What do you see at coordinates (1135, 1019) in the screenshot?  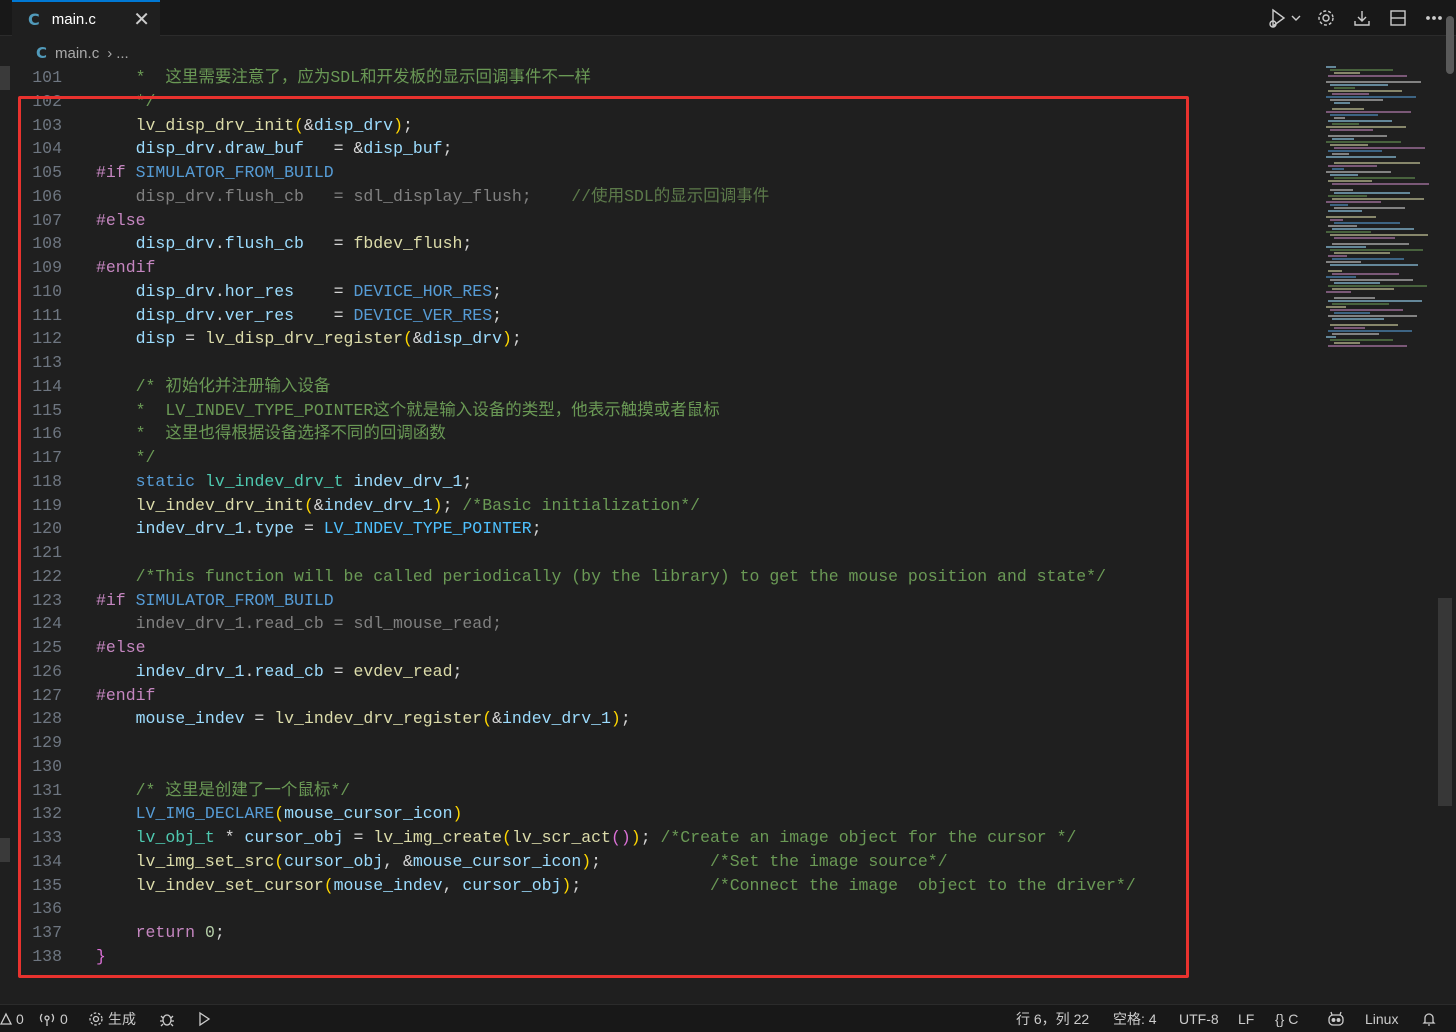 I see `indentation: 空格: 4` at bounding box center [1135, 1019].